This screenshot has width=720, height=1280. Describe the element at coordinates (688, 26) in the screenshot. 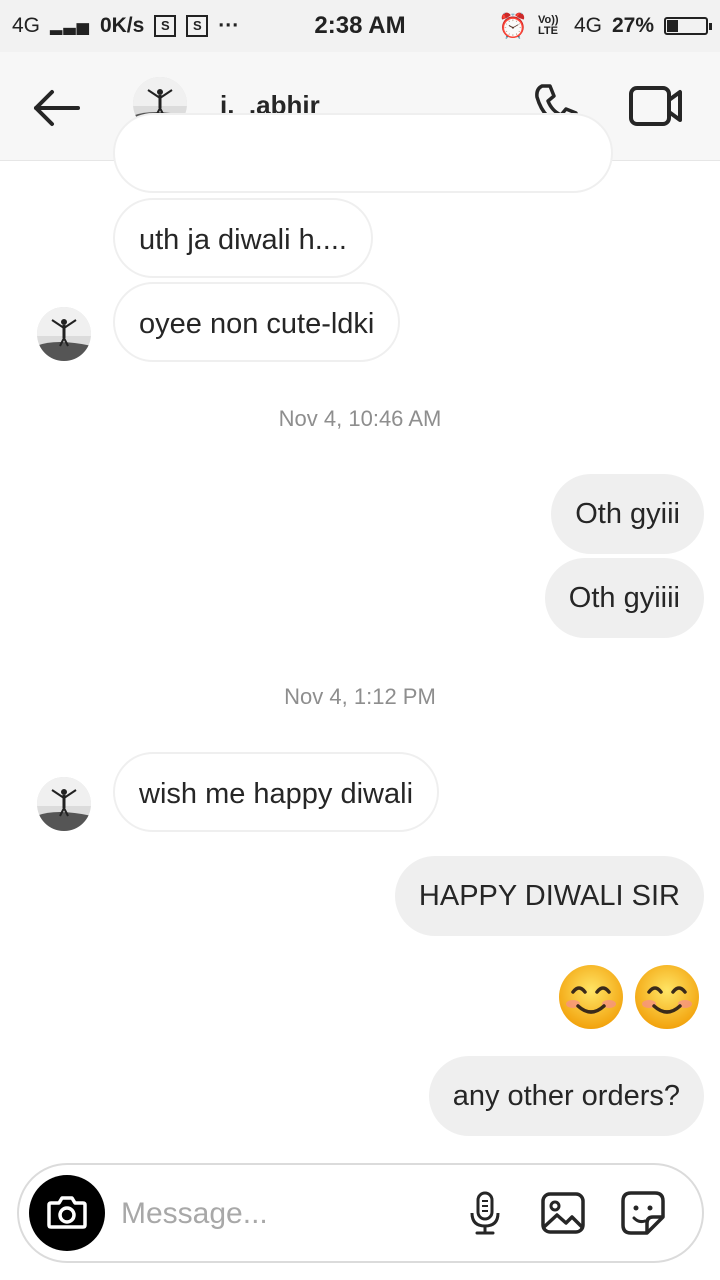

I see `battery-icon` at that location.